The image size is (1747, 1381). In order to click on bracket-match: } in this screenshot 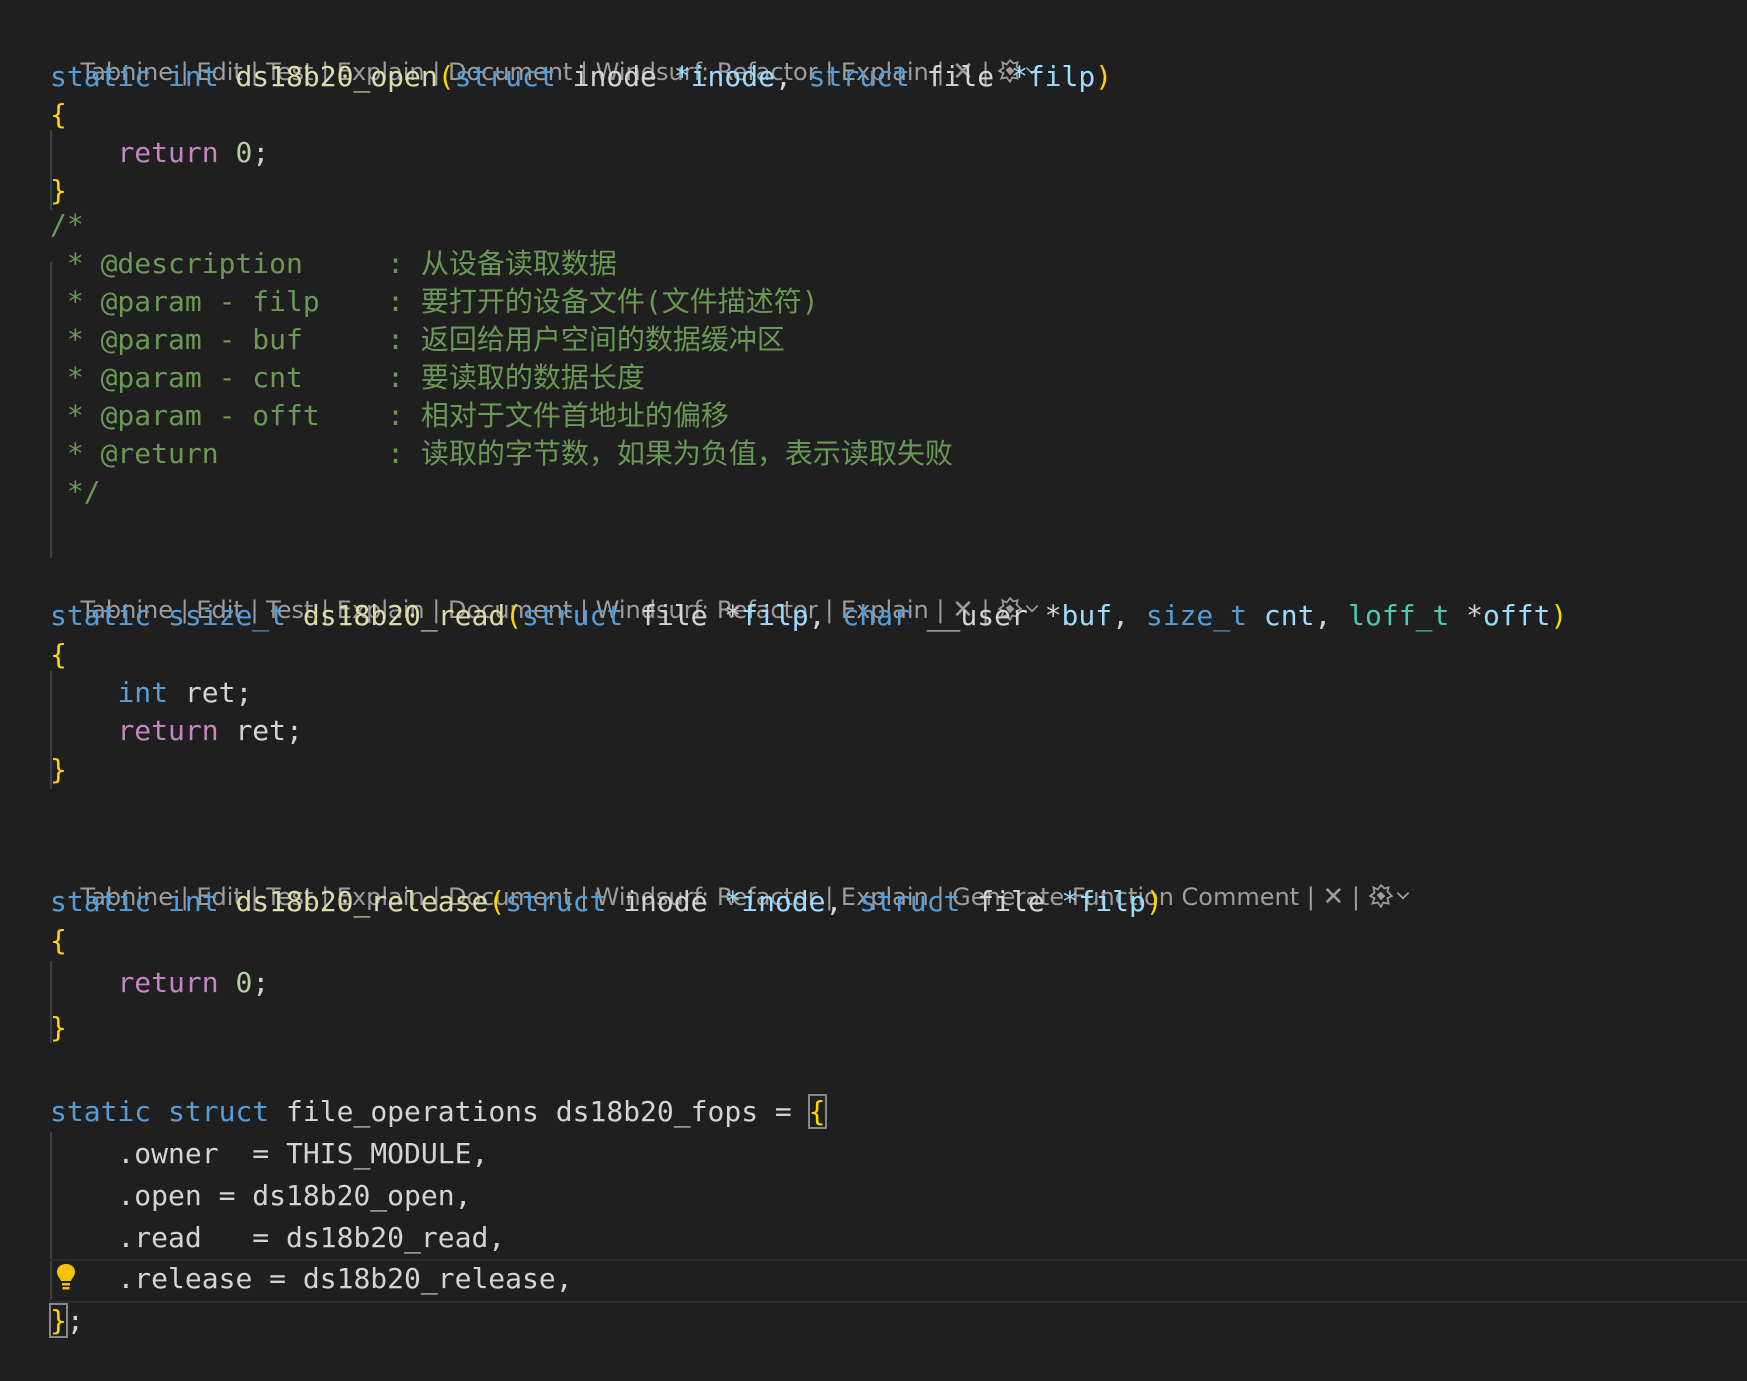, I will do `click(58, 1320)`.